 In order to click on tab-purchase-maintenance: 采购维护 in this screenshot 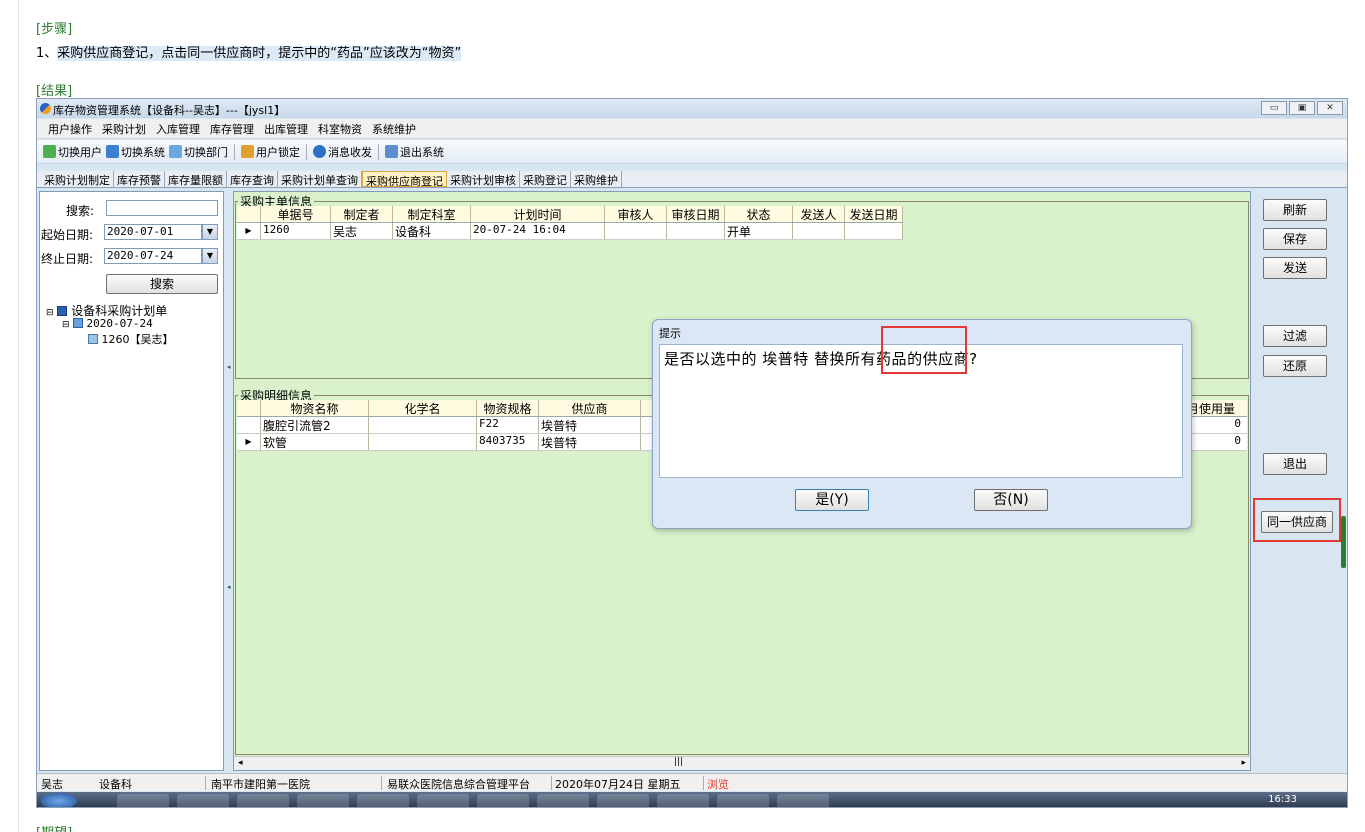, I will do `click(596, 179)`.